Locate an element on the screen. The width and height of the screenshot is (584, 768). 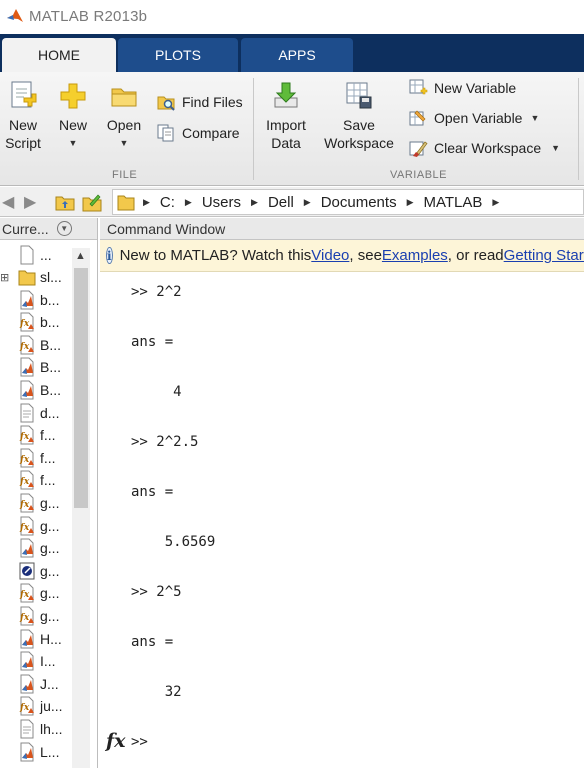
find-files-button: Find Files is located at coordinates (199, 102).